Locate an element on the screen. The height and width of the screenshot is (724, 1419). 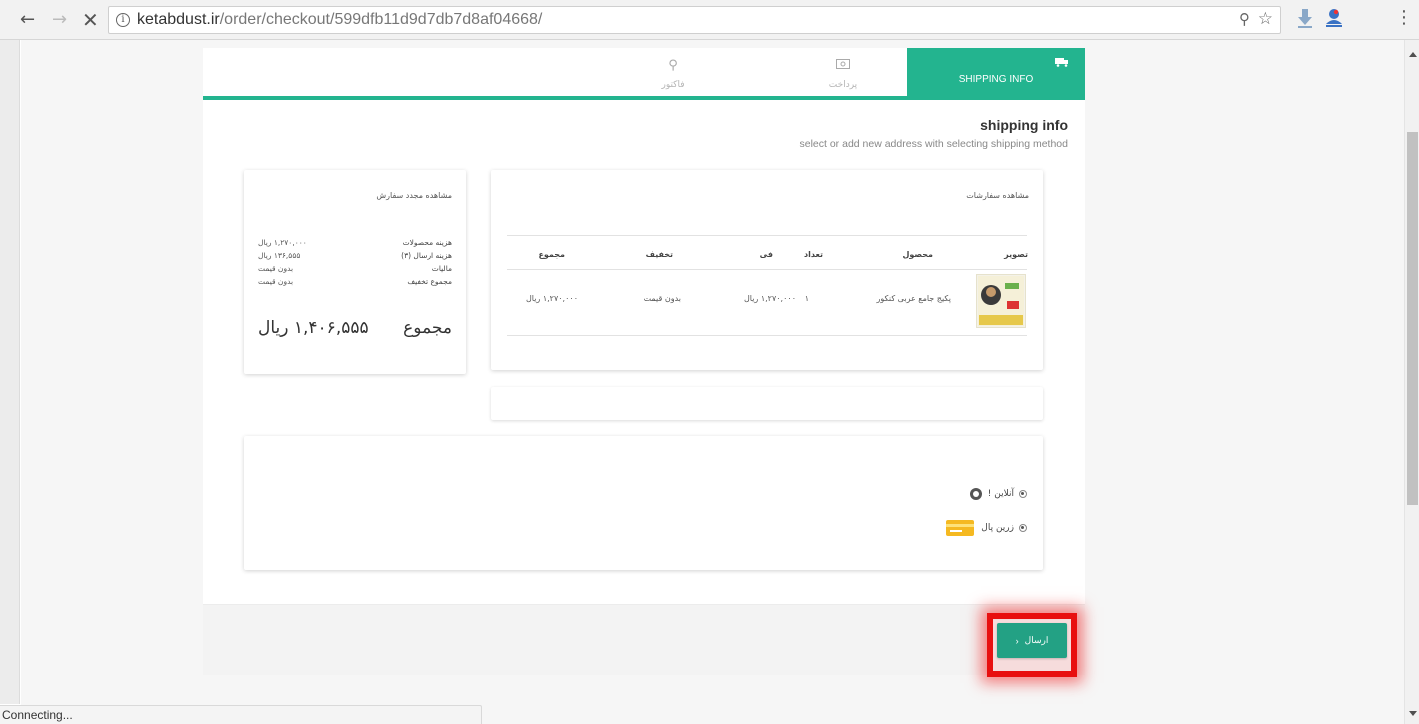
site-info-icon: i is located at coordinates (123, 20).